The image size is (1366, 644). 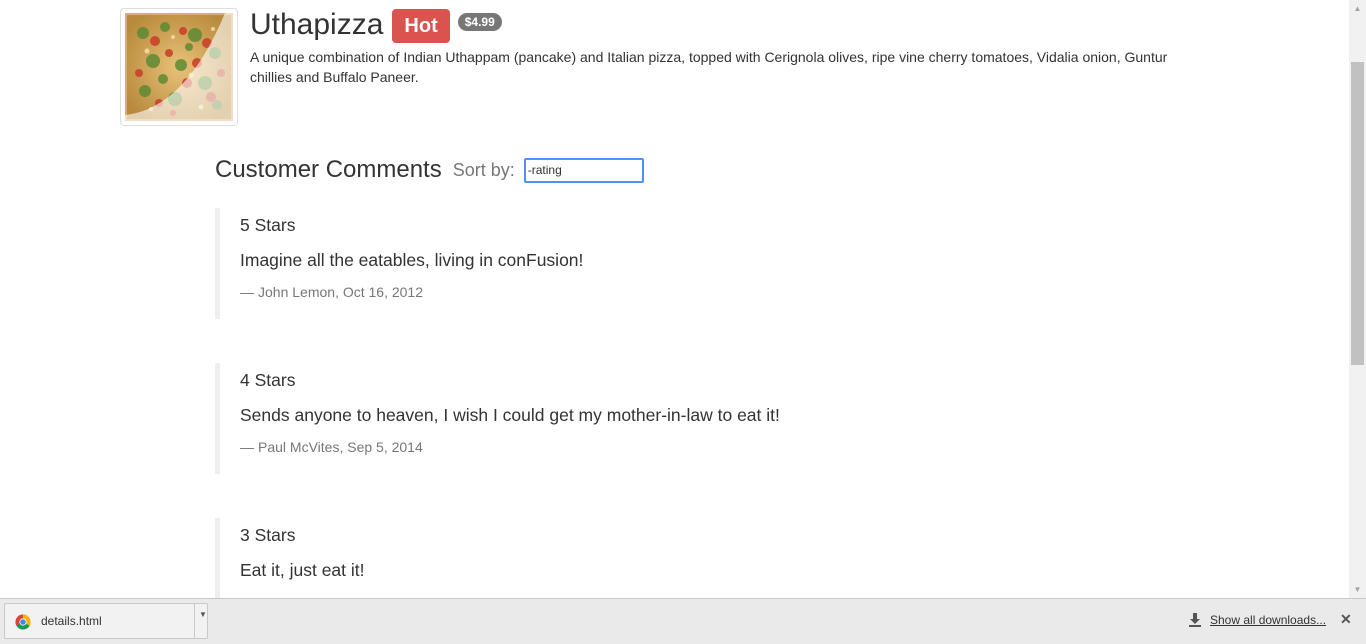 I want to click on download-item: details.html ▼, so click(x=106, y=621).